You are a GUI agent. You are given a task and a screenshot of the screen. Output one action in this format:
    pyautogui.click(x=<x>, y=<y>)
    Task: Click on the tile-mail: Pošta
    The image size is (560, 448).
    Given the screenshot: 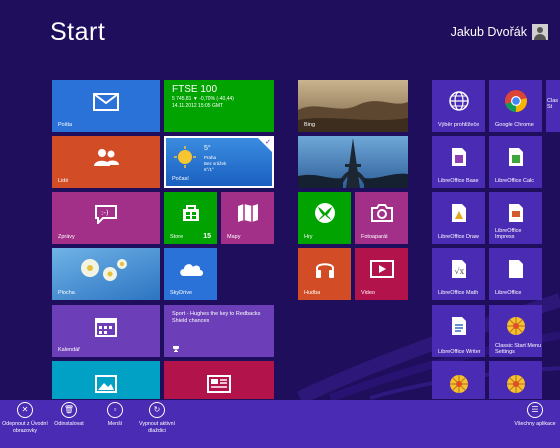 What is the action you would take?
    pyautogui.click(x=106, y=106)
    